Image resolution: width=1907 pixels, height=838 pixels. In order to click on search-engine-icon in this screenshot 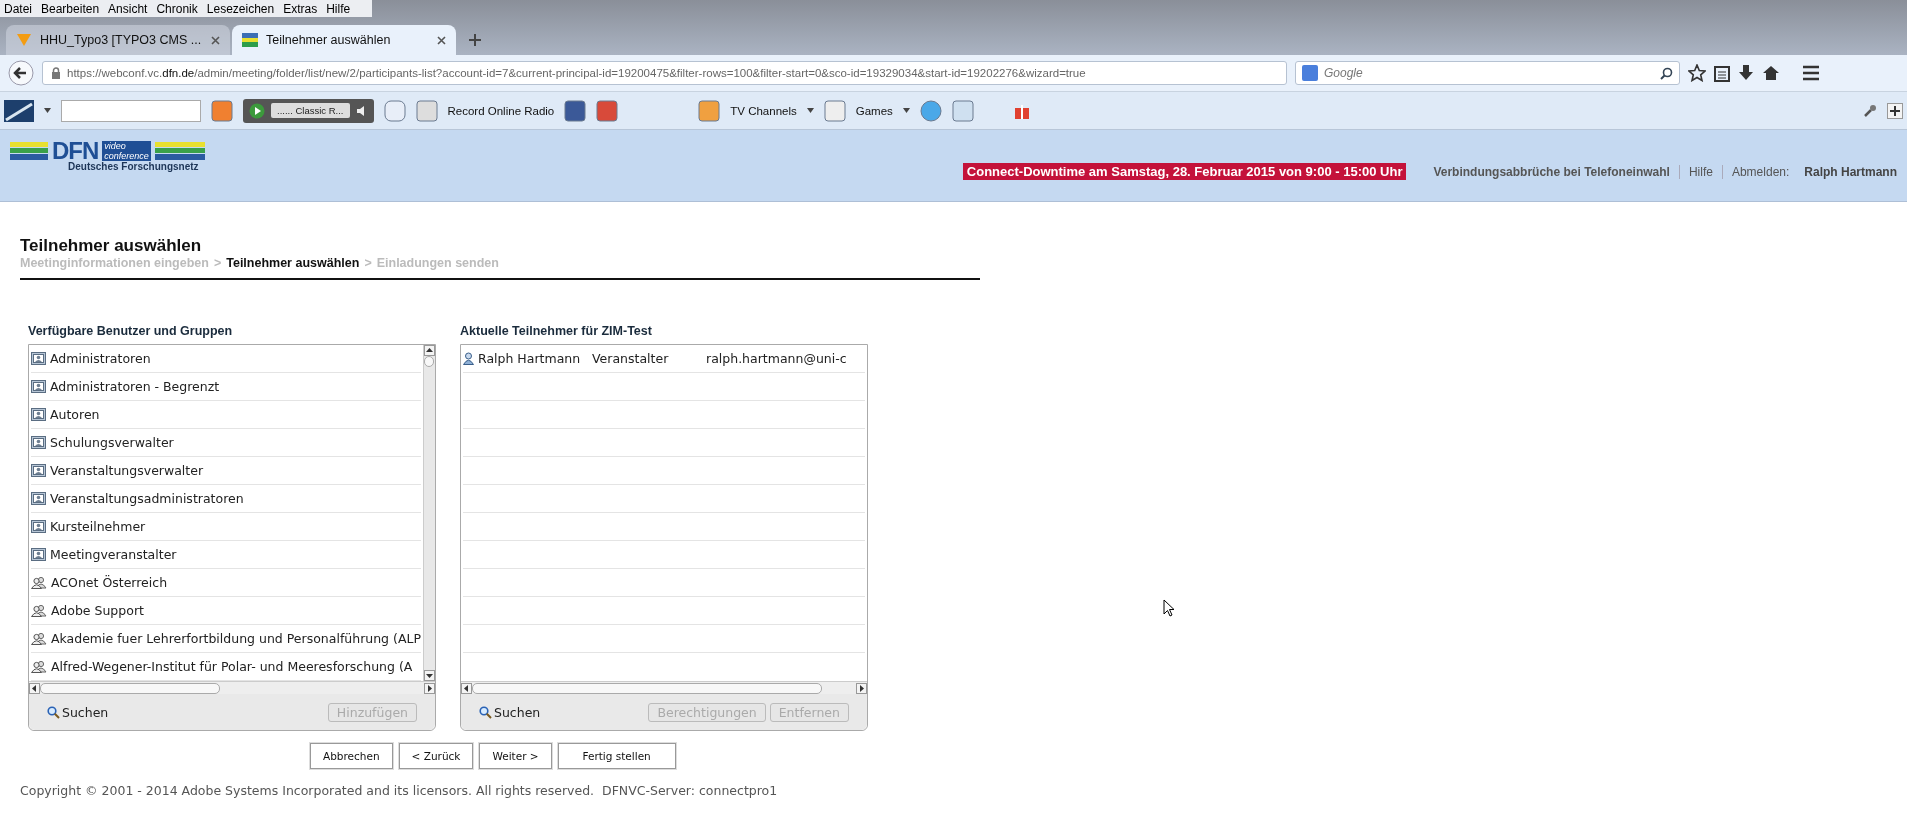, I will do `click(1310, 73)`.